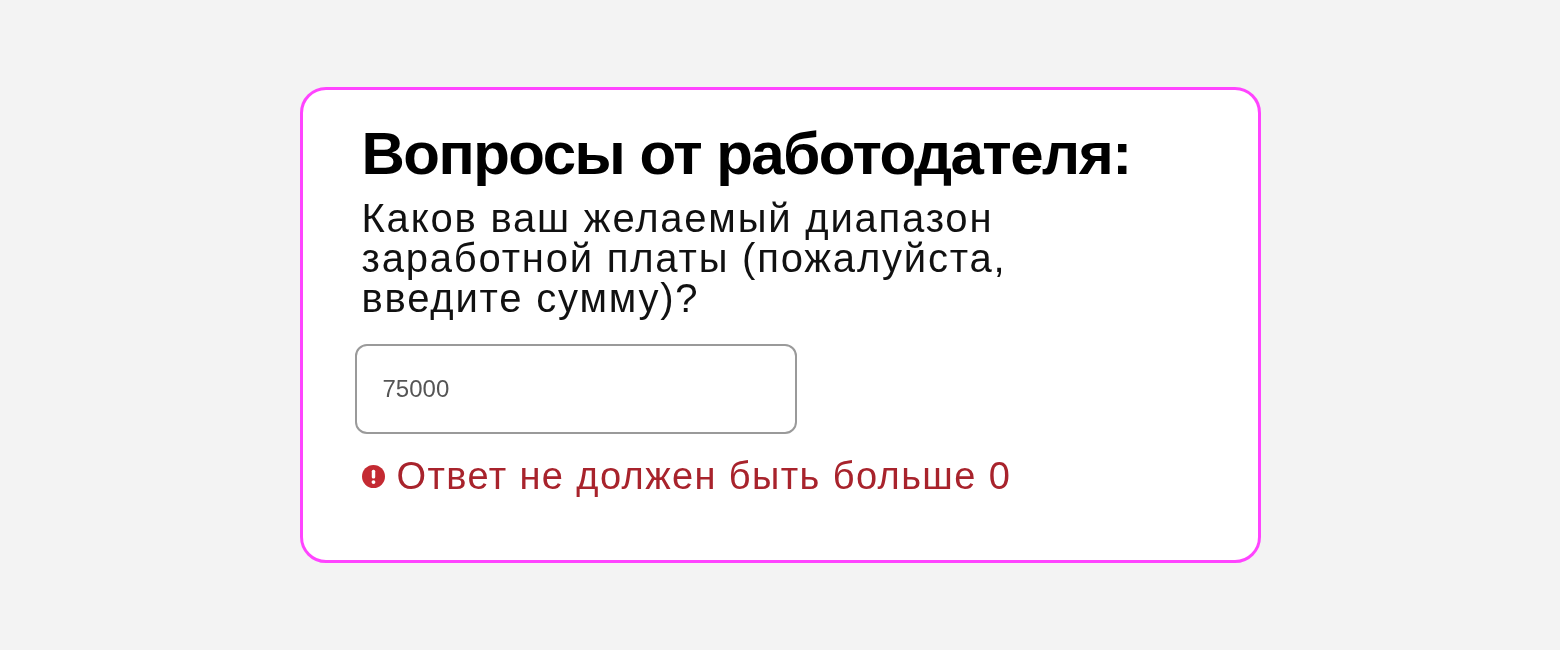 This screenshot has width=1560, height=650. Describe the element at coordinates (684, 258) in the screenshot. I see `question-text: Каков ваш желаемый диапазон заработной платы (пожалуйста, введите сумму)?` at that location.